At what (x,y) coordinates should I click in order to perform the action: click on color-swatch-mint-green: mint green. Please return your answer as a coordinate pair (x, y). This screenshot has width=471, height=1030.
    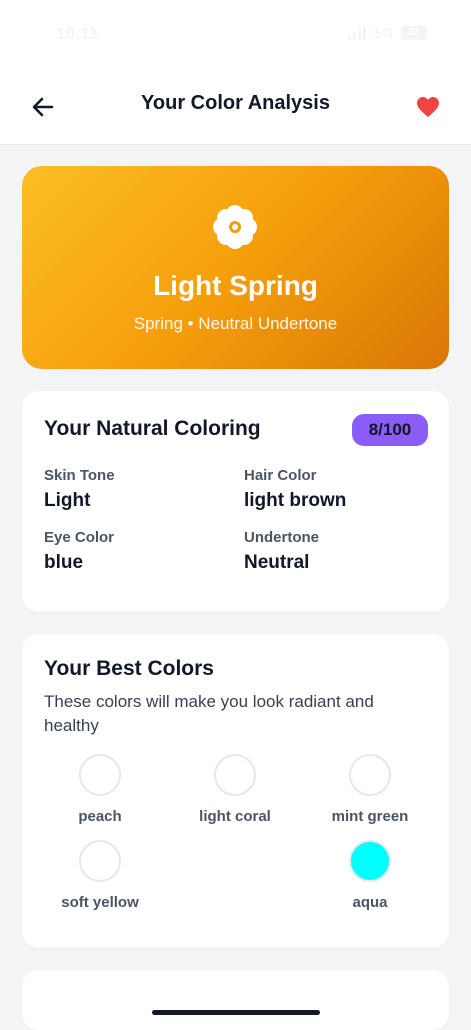
    Looking at the image, I should click on (370, 789).